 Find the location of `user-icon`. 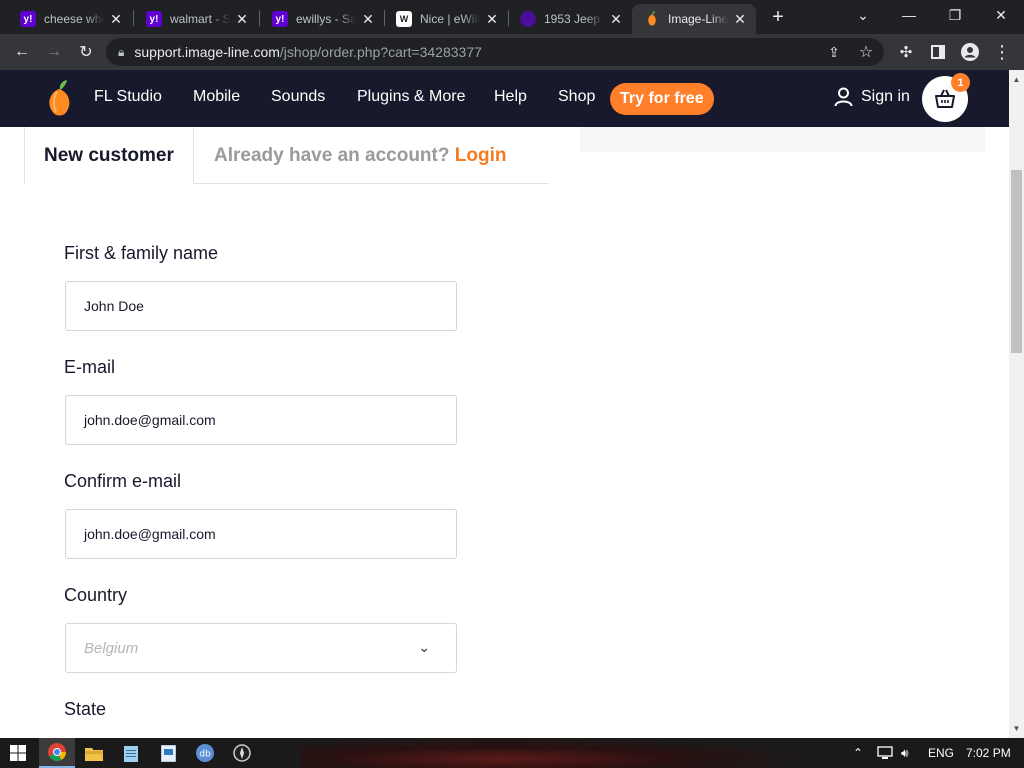

user-icon is located at coordinates (843, 97).